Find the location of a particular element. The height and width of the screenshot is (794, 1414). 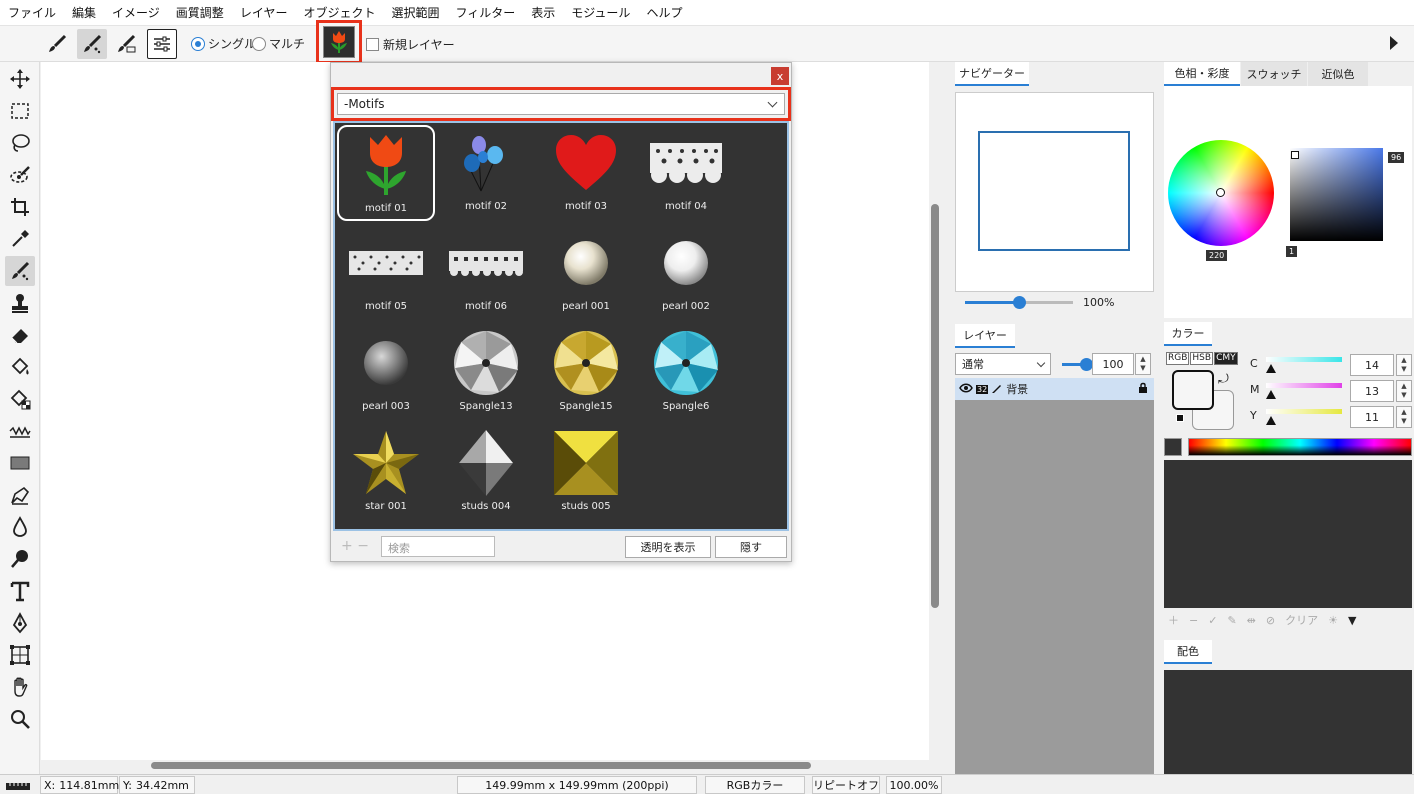

motif-item: pearl 002 is located at coordinates (686, 273).